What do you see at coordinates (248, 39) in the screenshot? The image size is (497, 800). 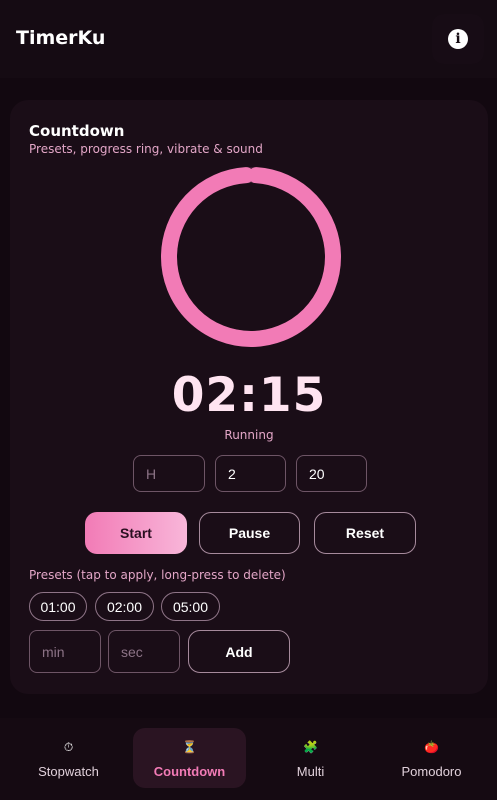 I see `app-header: TimerKu i` at bounding box center [248, 39].